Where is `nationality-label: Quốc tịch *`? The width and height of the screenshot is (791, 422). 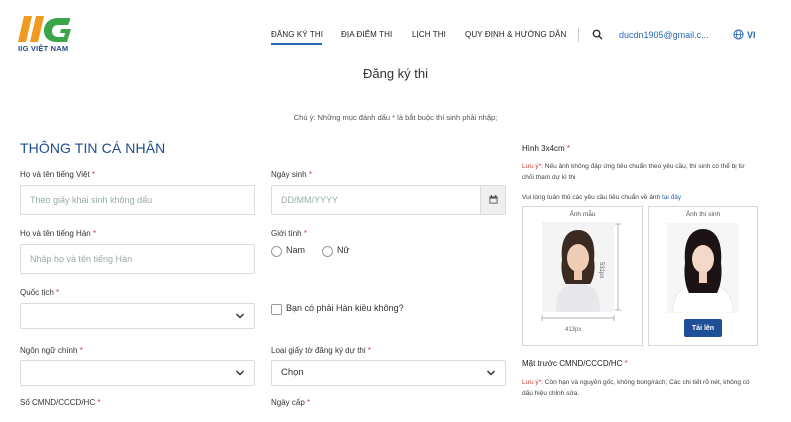
nationality-label: Quốc tịch * is located at coordinates (40, 292).